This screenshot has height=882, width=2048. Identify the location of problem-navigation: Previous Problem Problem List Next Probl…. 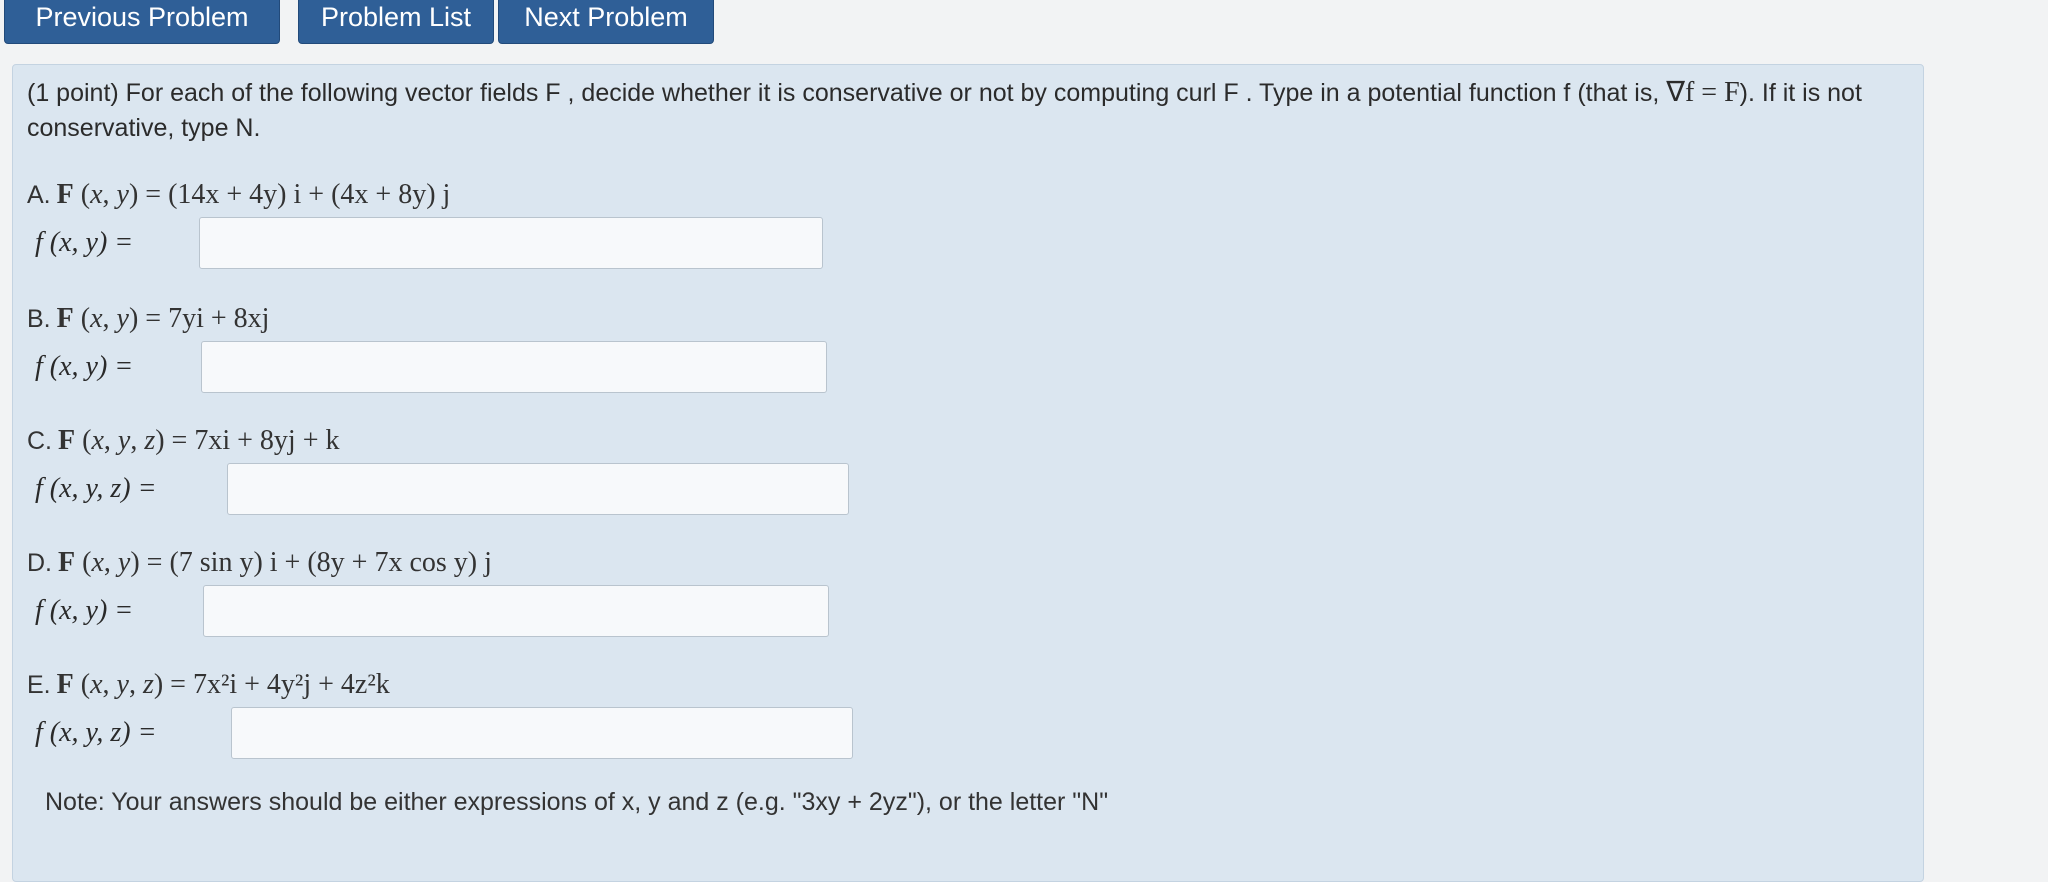
(1024, 24).